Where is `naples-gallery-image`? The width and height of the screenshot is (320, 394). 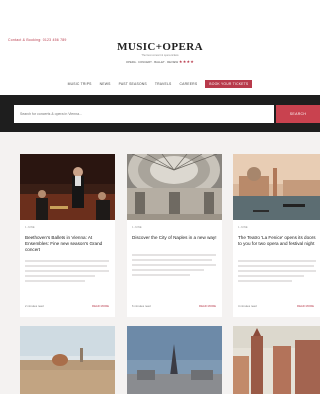
naples-gallery-image is located at coordinates (174, 187).